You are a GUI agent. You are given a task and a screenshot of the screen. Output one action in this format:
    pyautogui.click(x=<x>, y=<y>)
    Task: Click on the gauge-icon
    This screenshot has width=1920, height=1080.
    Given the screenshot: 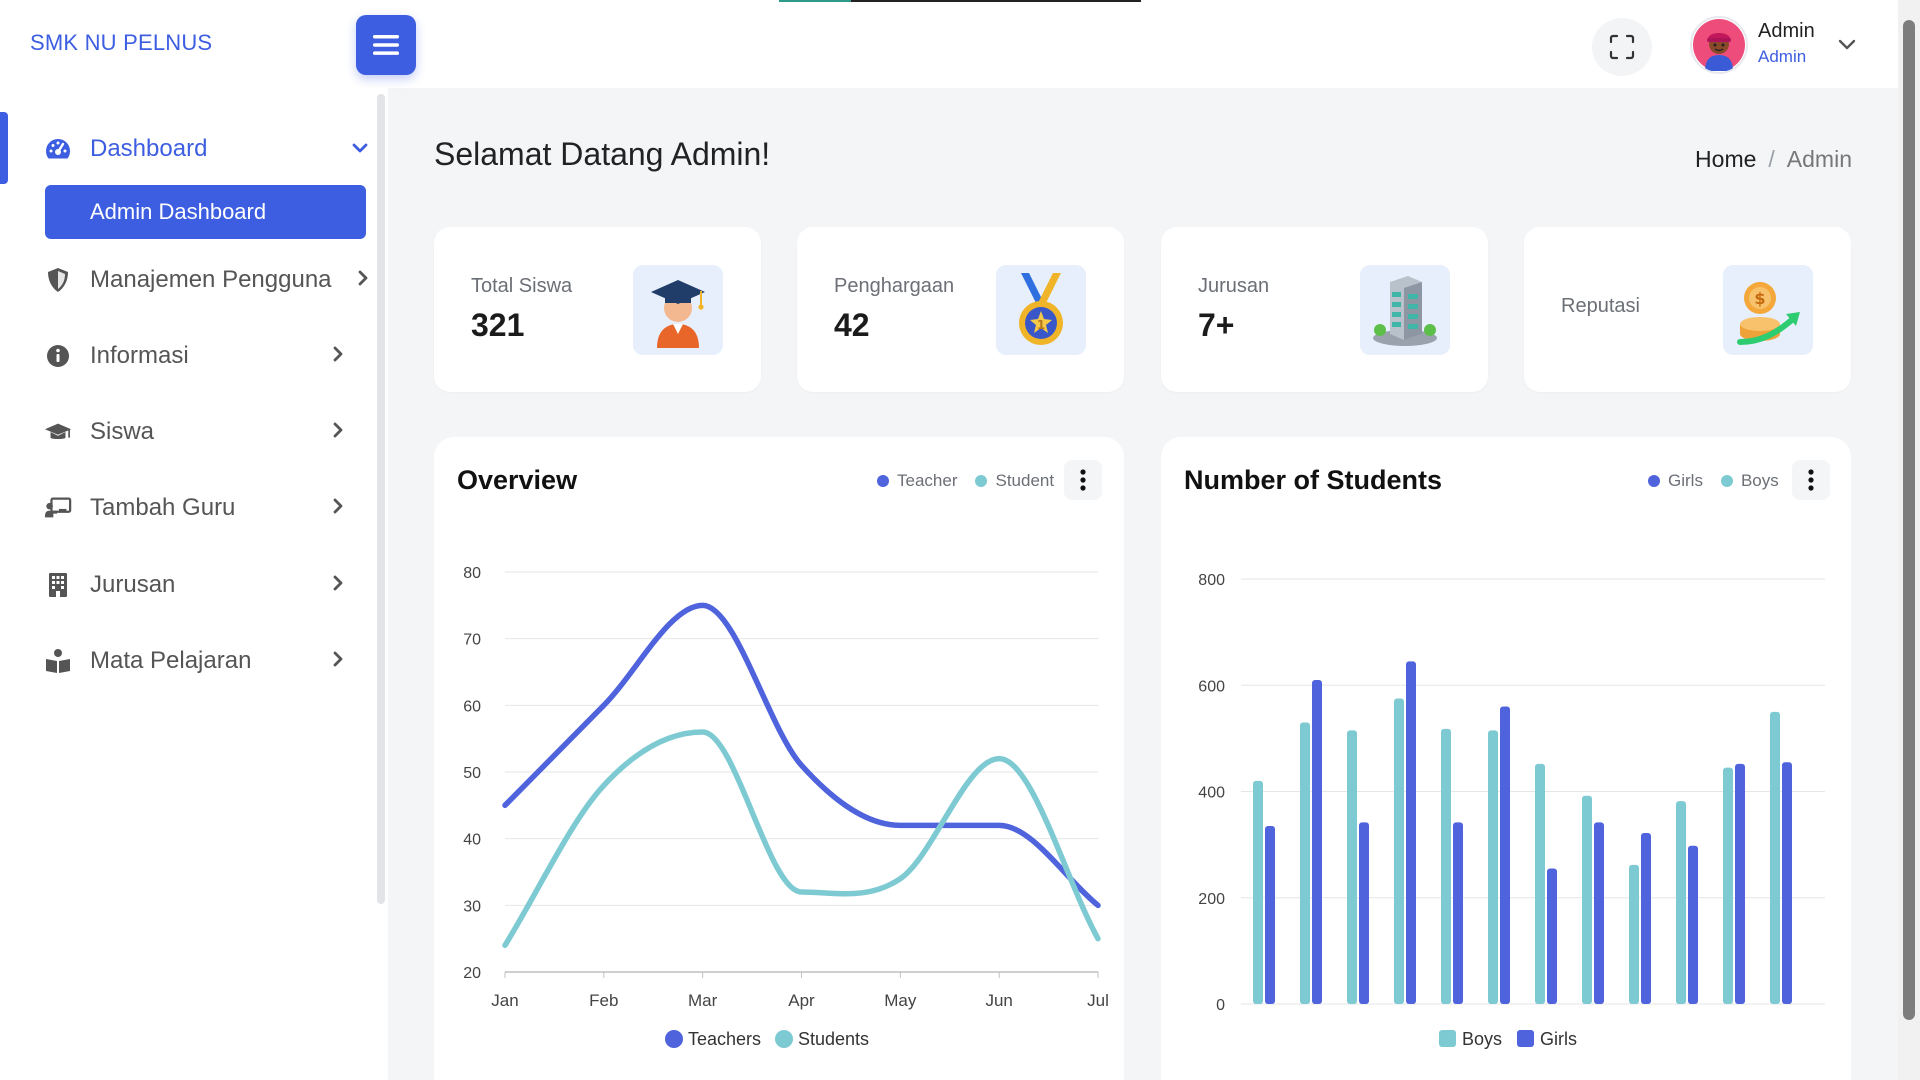 What is the action you would take?
    pyautogui.click(x=58, y=149)
    